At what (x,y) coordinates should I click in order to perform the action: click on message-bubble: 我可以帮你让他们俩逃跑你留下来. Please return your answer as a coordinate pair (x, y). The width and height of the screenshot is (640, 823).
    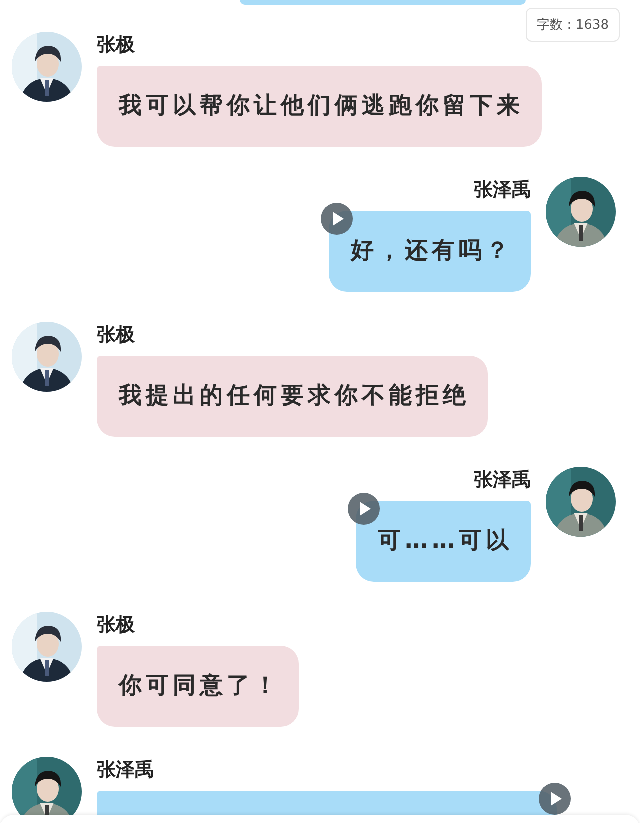
    Looking at the image, I should click on (319, 106).